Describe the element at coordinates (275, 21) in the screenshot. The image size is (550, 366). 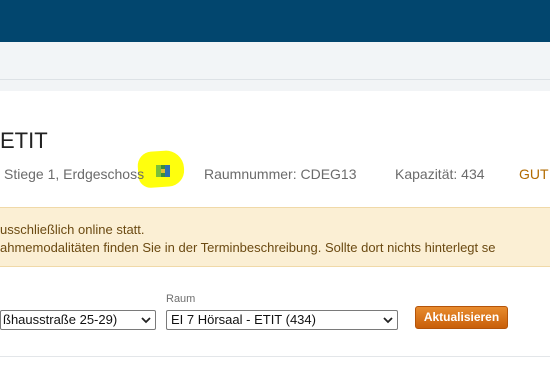
I see `top-navigation-bar` at that location.